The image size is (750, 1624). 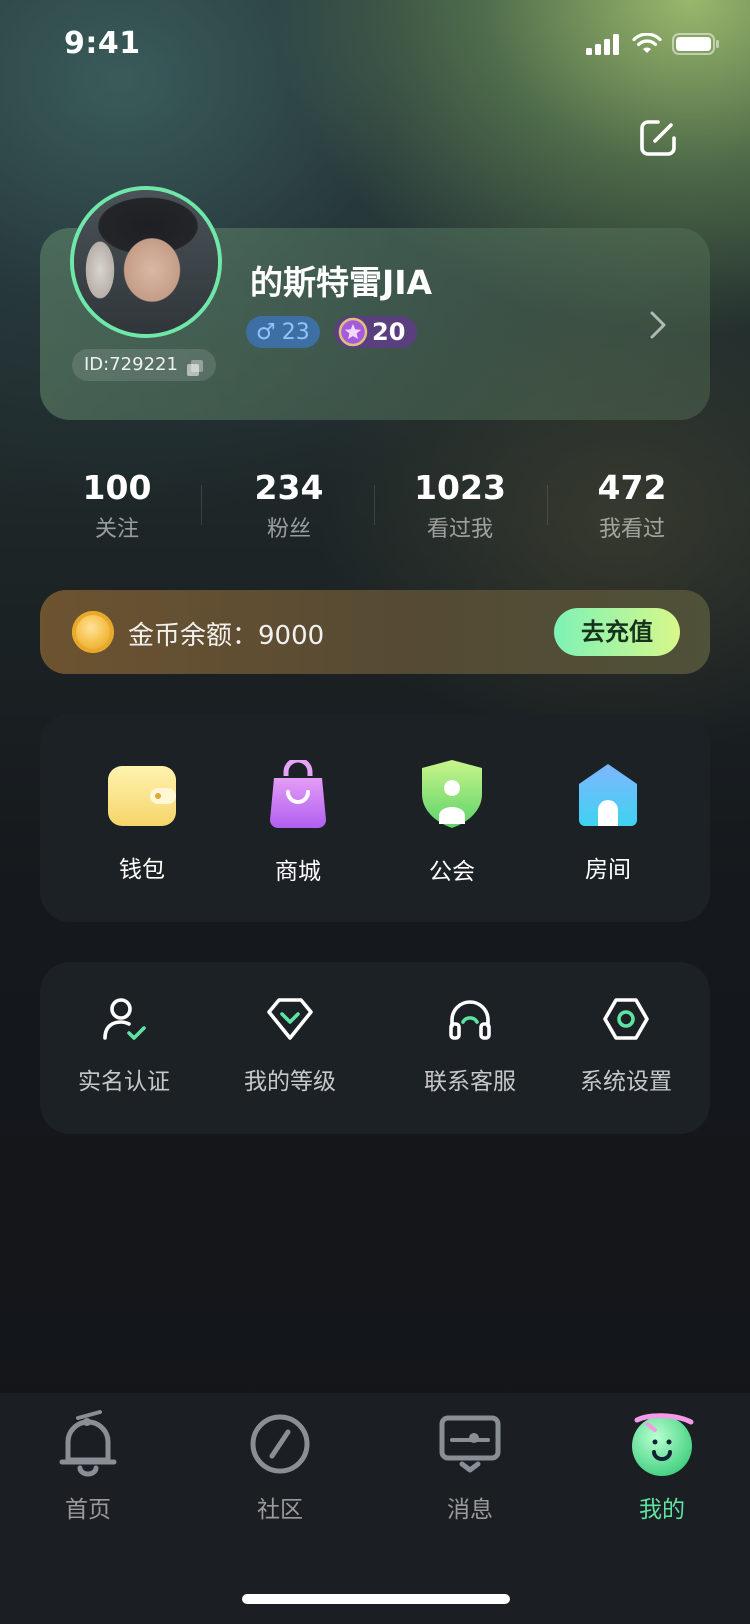 What do you see at coordinates (460, 487) in the screenshot?
I see `stat-value: 1023` at bounding box center [460, 487].